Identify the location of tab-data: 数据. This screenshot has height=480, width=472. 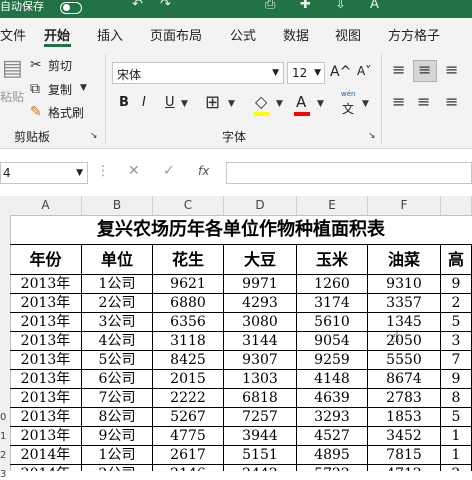
(296, 34).